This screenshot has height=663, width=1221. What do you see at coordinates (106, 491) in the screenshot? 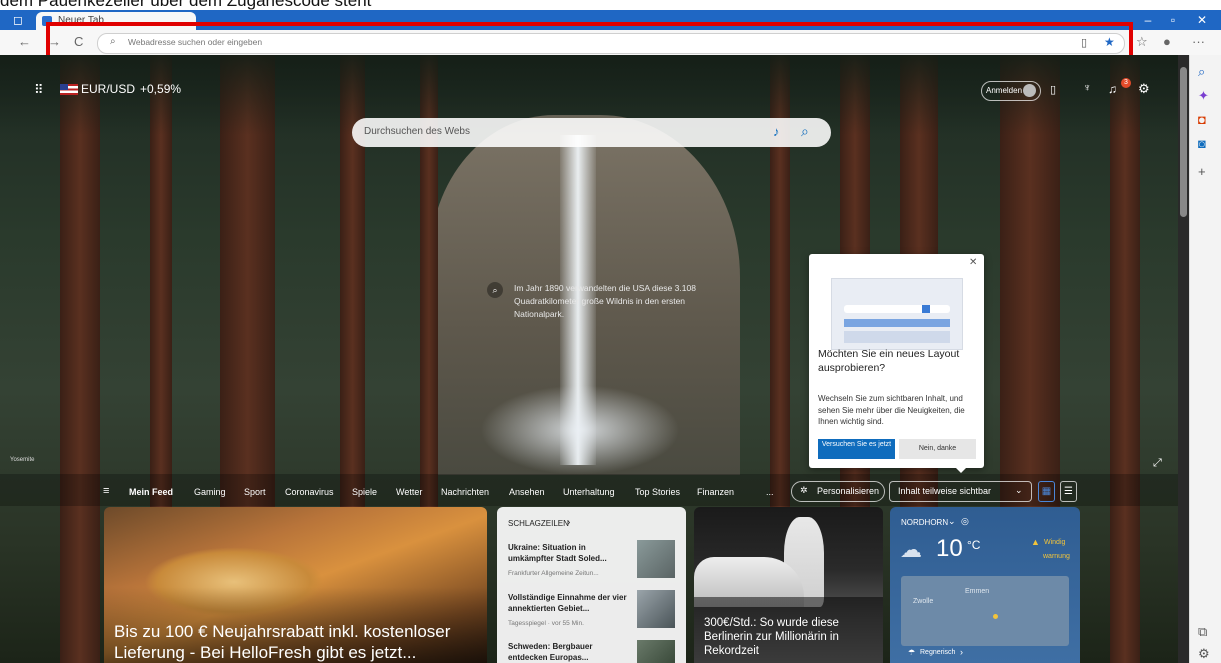
I see `hamburger-menu-icon: ≡` at bounding box center [106, 491].